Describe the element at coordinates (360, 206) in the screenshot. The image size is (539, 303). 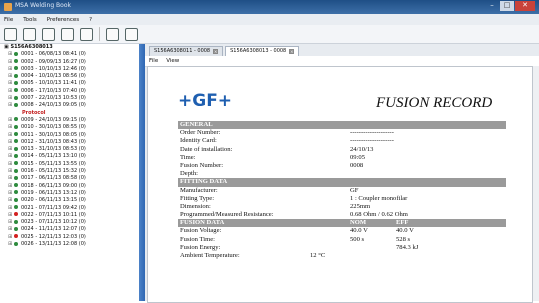
I see `field-value: 225mm` at that location.